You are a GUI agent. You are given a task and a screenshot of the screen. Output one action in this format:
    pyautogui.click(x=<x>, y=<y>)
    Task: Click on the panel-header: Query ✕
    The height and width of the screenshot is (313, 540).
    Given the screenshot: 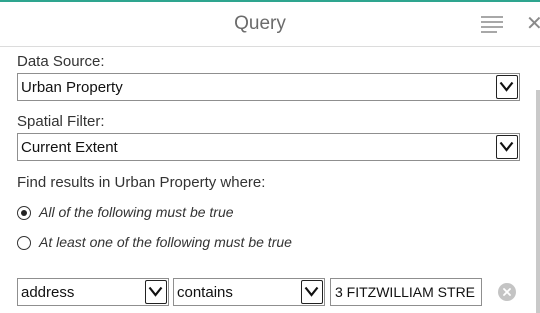 What is the action you would take?
    pyautogui.click(x=270, y=24)
    